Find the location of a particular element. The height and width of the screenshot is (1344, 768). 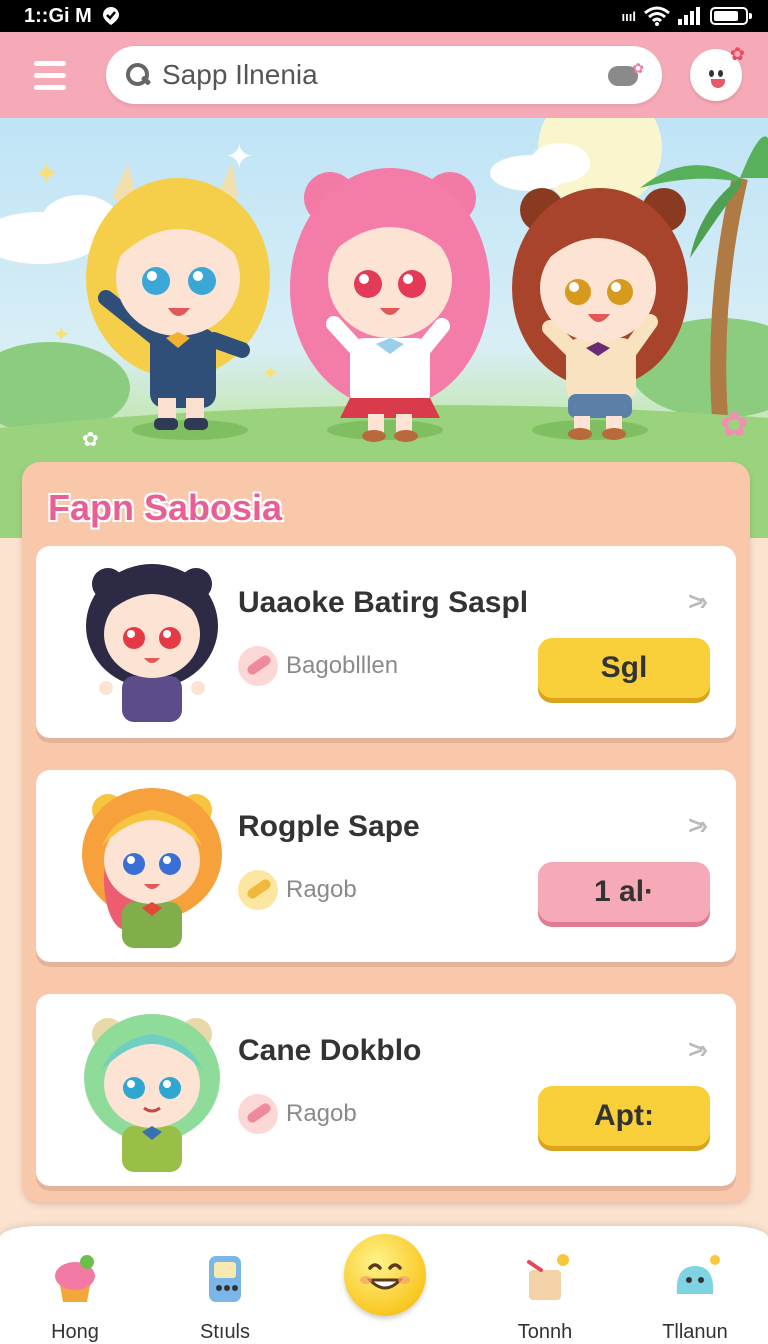

wifi-icon is located at coordinates (657, 16).